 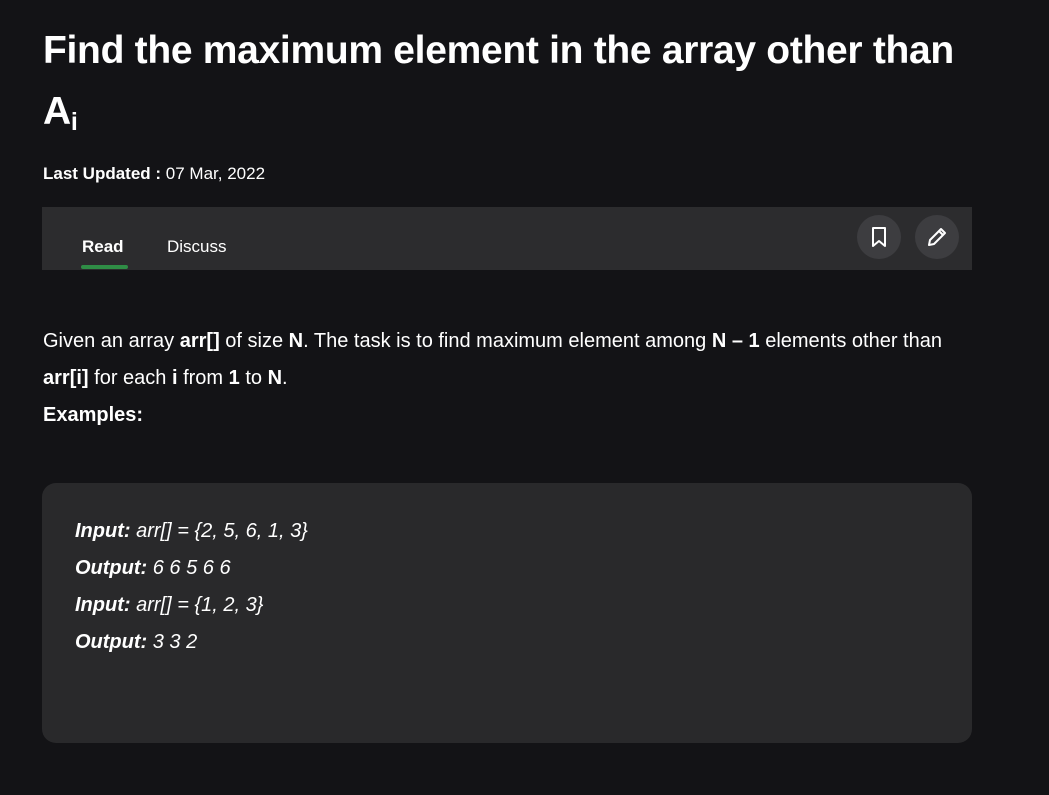 I want to click on example-line: Output: 6 6 5 6 6, so click(x=191, y=568).